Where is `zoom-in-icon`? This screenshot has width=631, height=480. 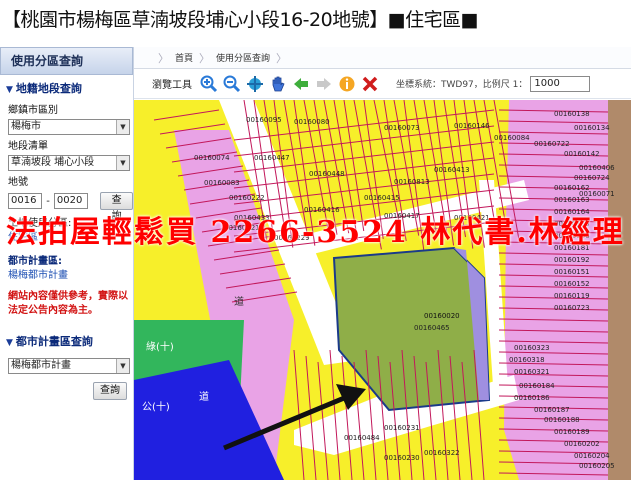 zoom-in-icon is located at coordinates (209, 84).